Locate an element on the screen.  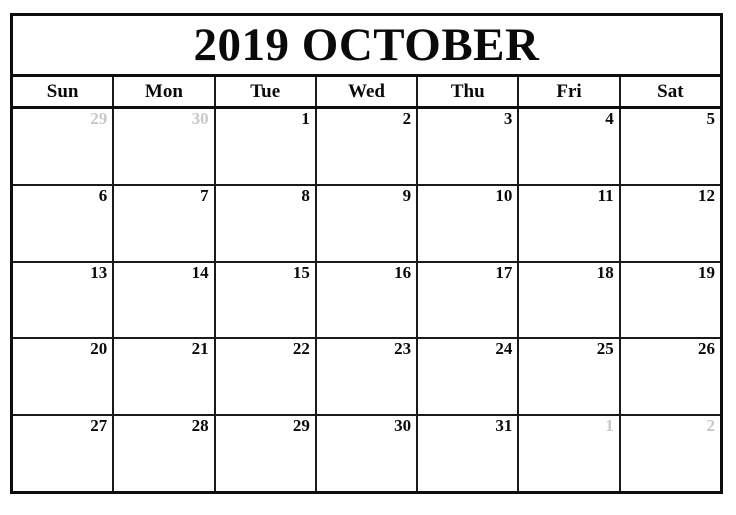
weekday-header-fri: Fri is located at coordinates (570, 91).